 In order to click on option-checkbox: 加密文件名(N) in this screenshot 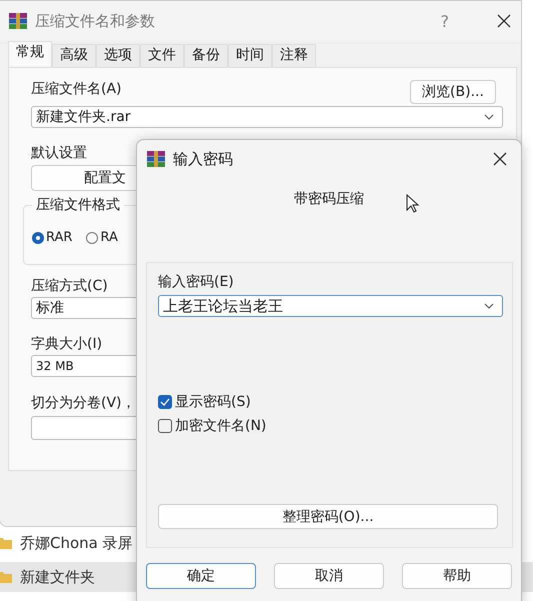, I will do `click(335, 426)`.